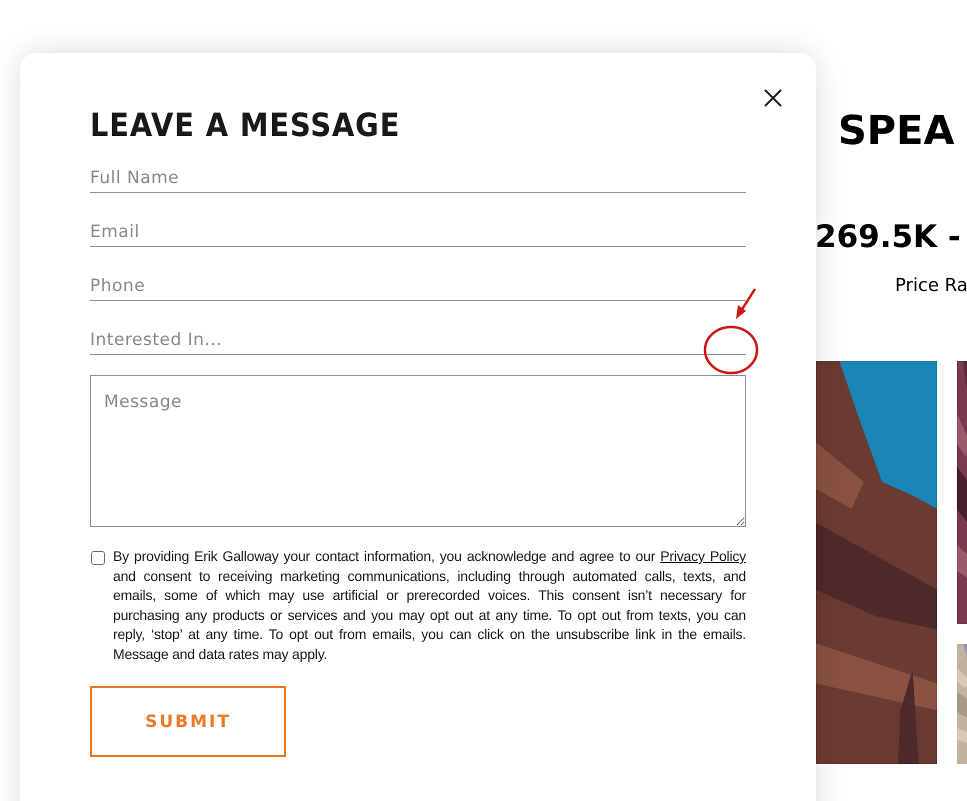 The width and height of the screenshot is (967, 801). I want to click on message-field: Message, so click(418, 451).